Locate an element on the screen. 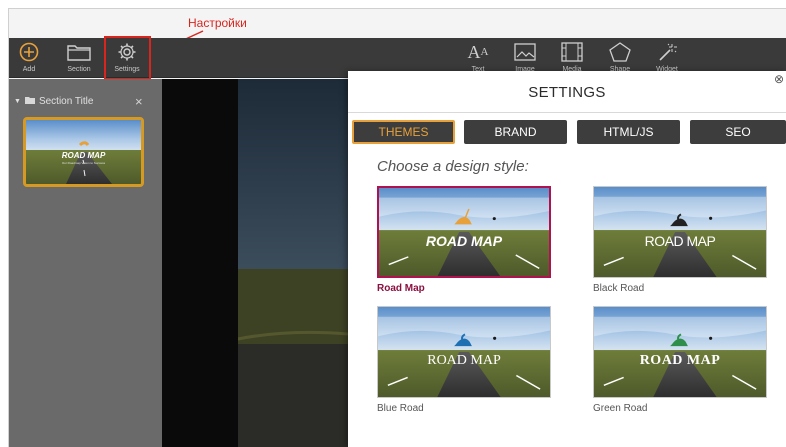 This screenshot has width=786, height=447. style-banner-road-map: ROAD MAP is located at coordinates (464, 241).